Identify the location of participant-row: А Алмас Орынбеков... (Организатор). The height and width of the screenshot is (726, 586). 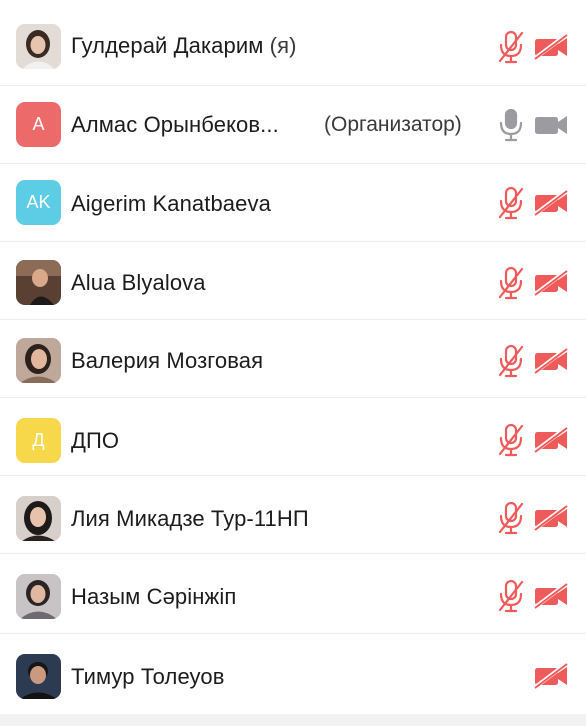
(293, 125).